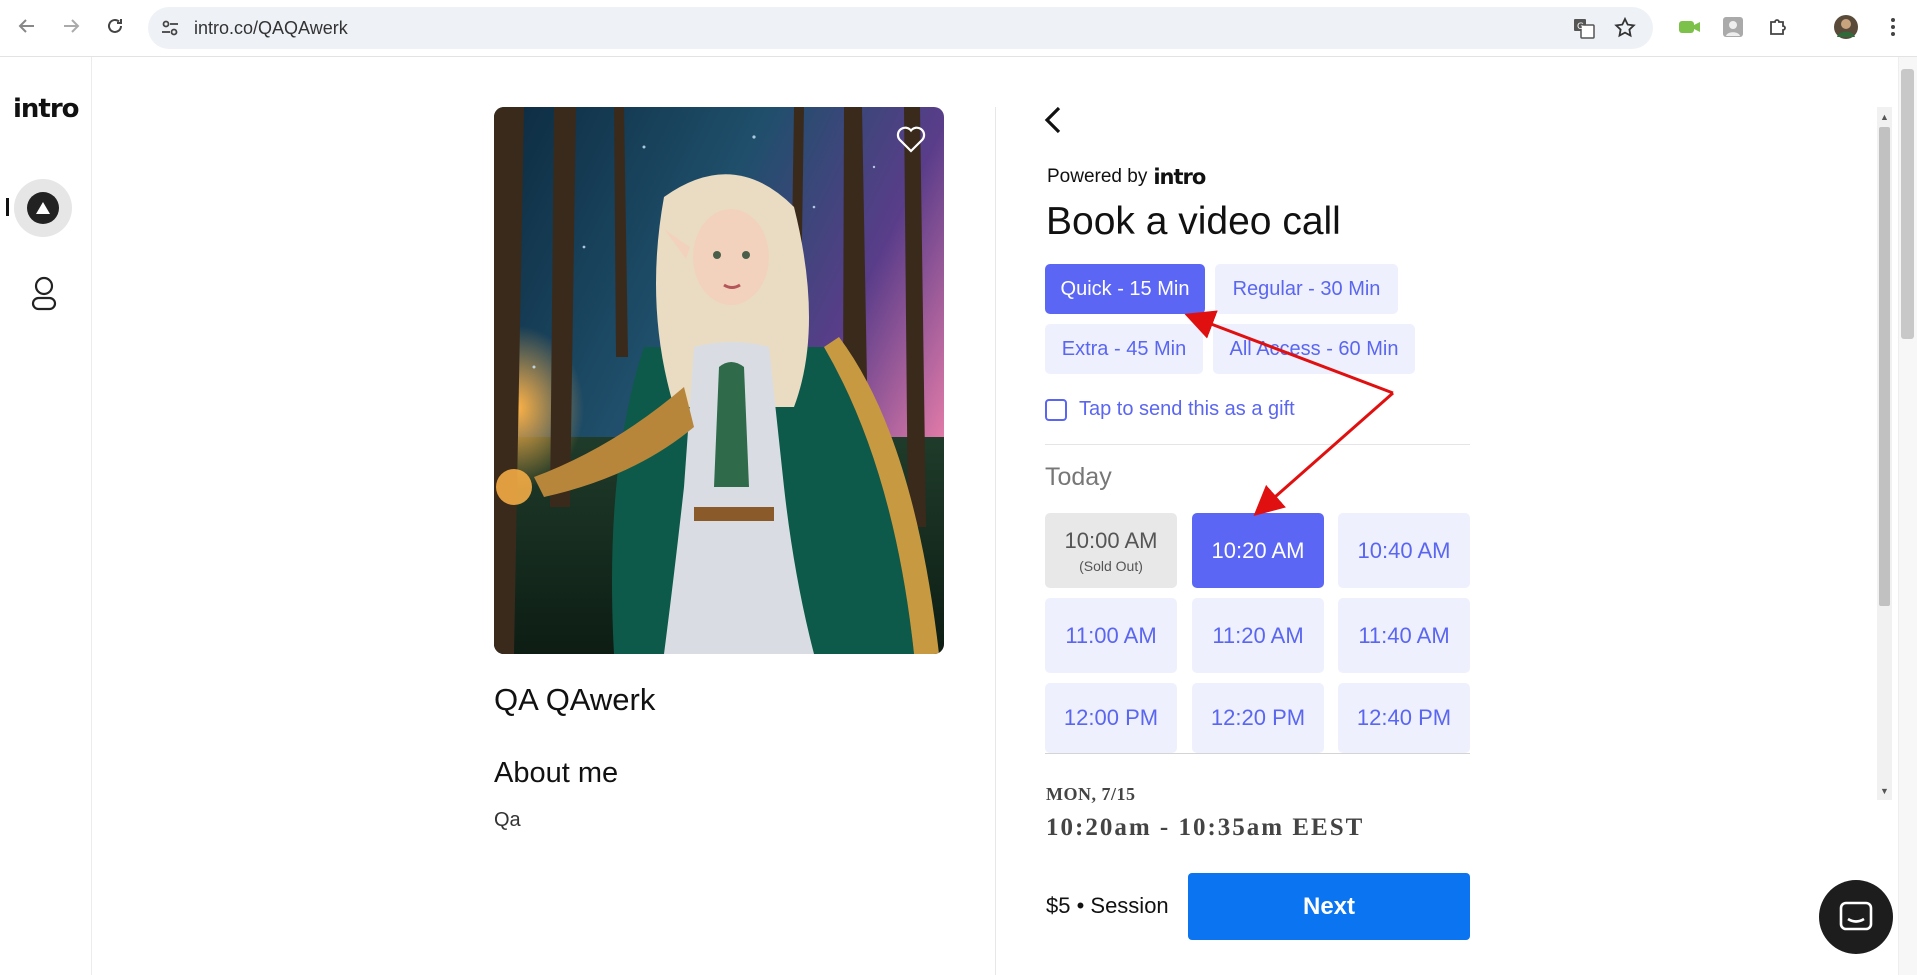  I want to click on page-scrollbar-thumb, so click(1907, 204).